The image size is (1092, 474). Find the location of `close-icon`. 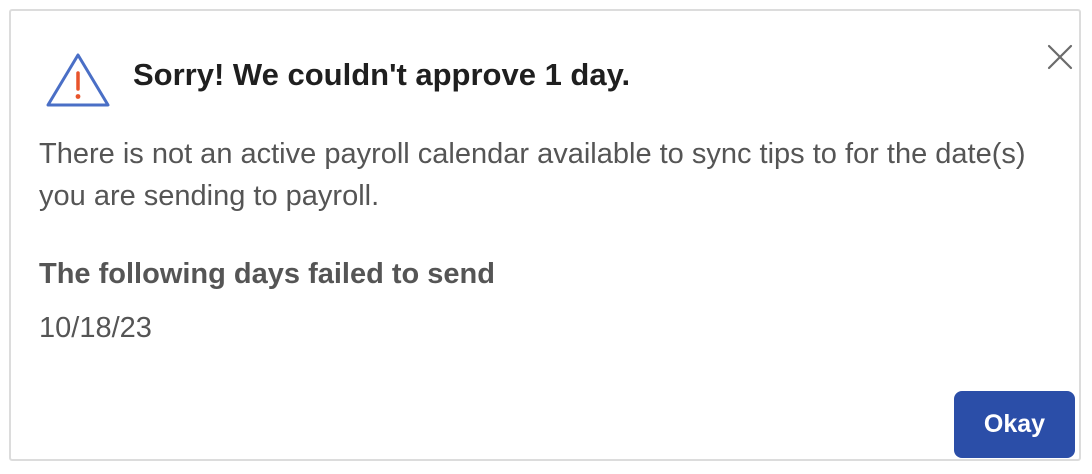

close-icon is located at coordinates (1060, 59).